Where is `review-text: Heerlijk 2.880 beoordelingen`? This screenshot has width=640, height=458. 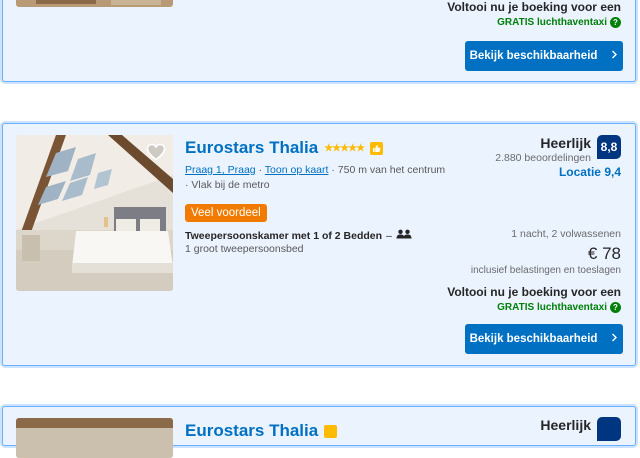 review-text: Heerlijk 2.880 beoordelingen is located at coordinates (543, 149).